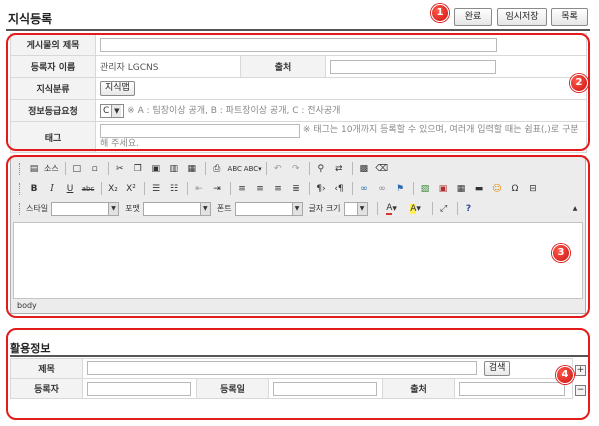 The width and height of the screenshot is (599, 426). I want to click on link-icon: ∞, so click(364, 189).